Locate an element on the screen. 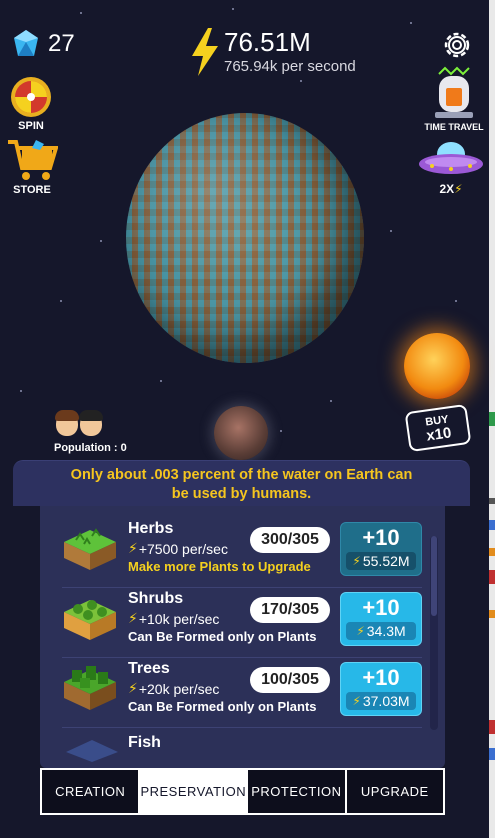 Image resolution: width=495 pixels, height=838 pixels. energy-total: 76.51M is located at coordinates (267, 42).